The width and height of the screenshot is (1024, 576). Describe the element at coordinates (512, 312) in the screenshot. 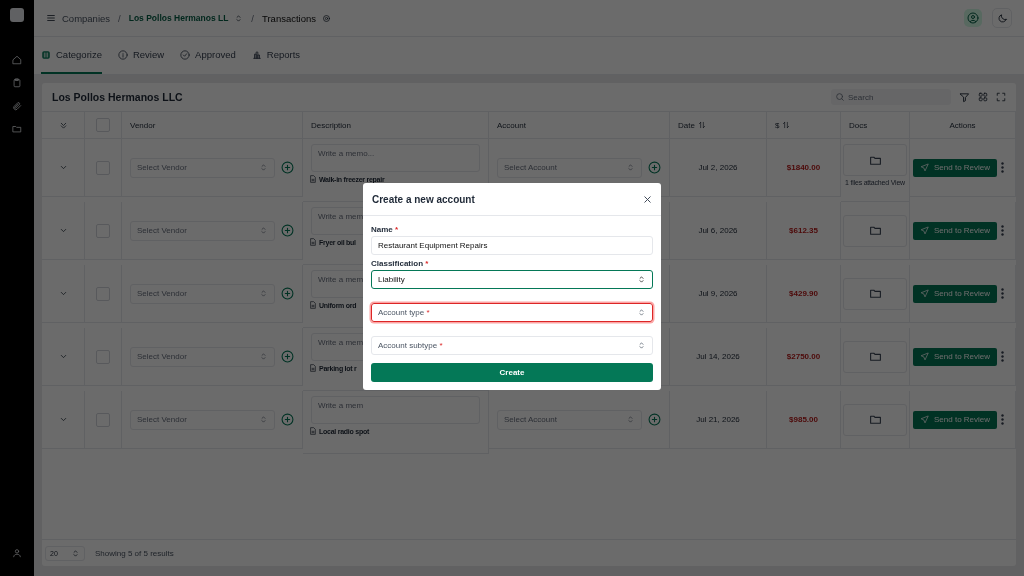

I see `select-field: Account type *` at that location.